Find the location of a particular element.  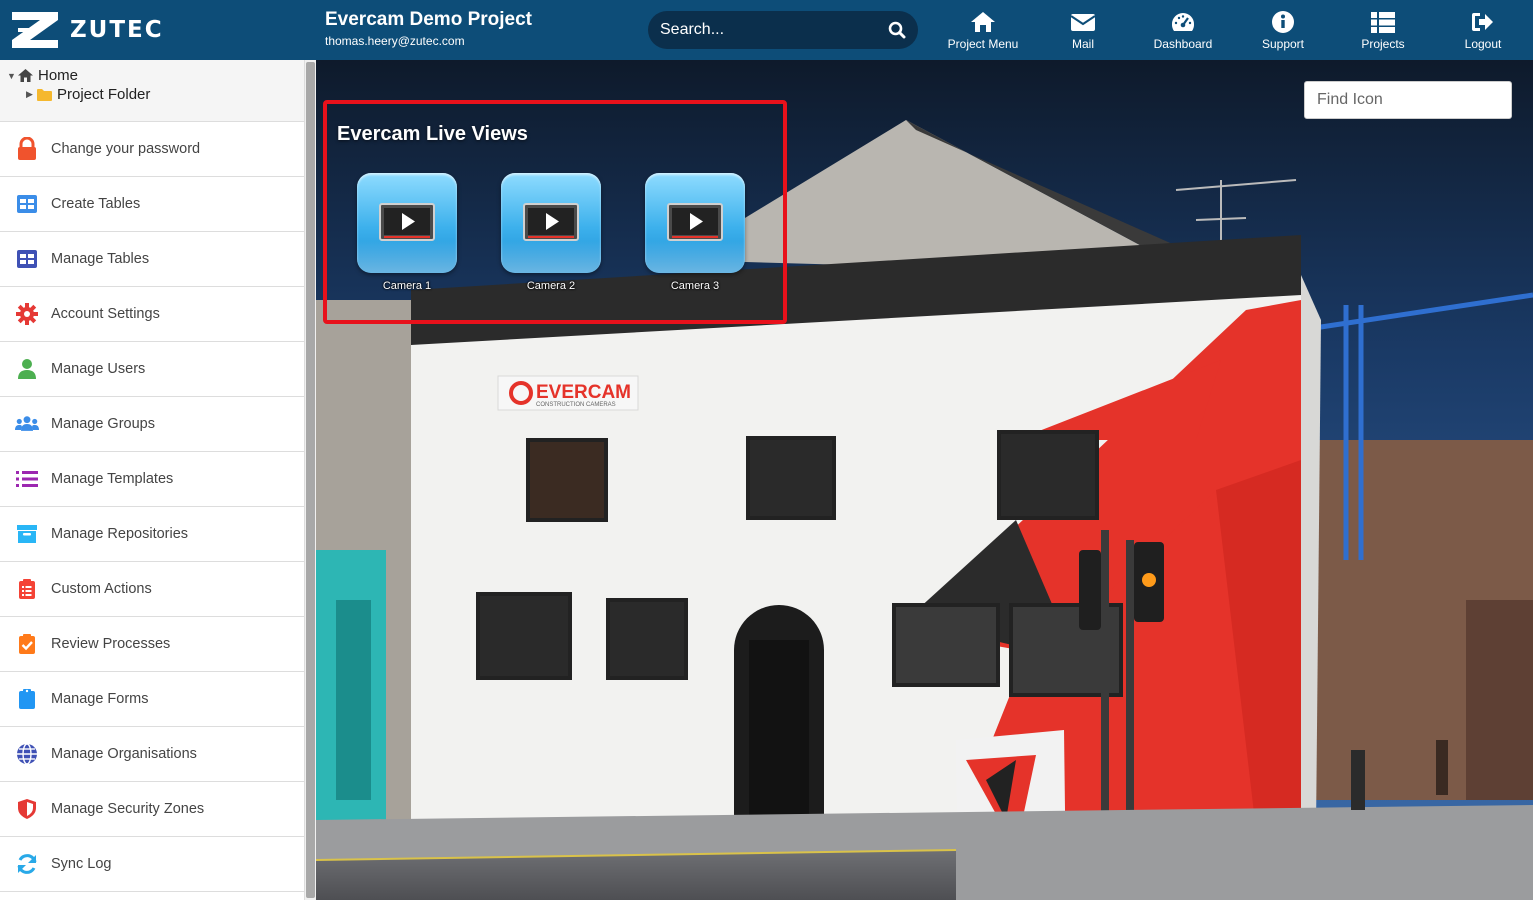

clipboard-icon is located at coordinates (27, 699).